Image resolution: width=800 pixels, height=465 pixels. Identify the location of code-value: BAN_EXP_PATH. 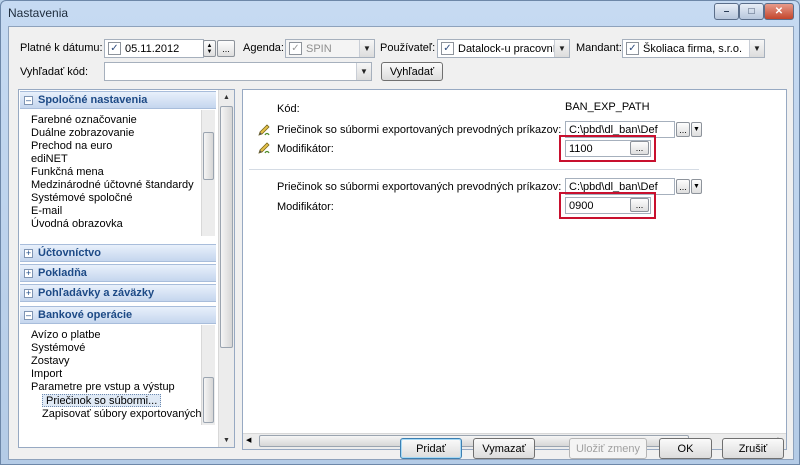
(607, 107).